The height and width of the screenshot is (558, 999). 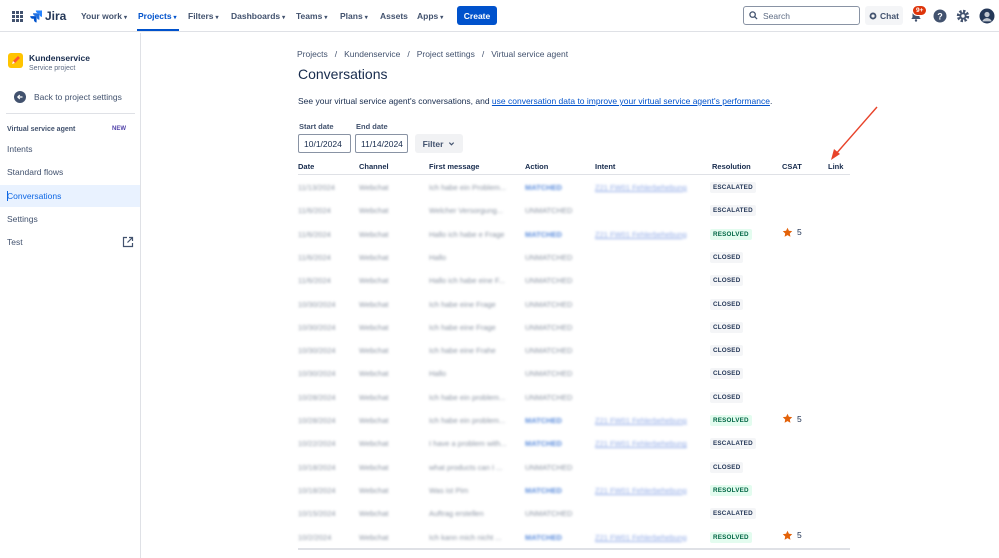 I want to click on logo-text: Jira, so click(x=56, y=16).